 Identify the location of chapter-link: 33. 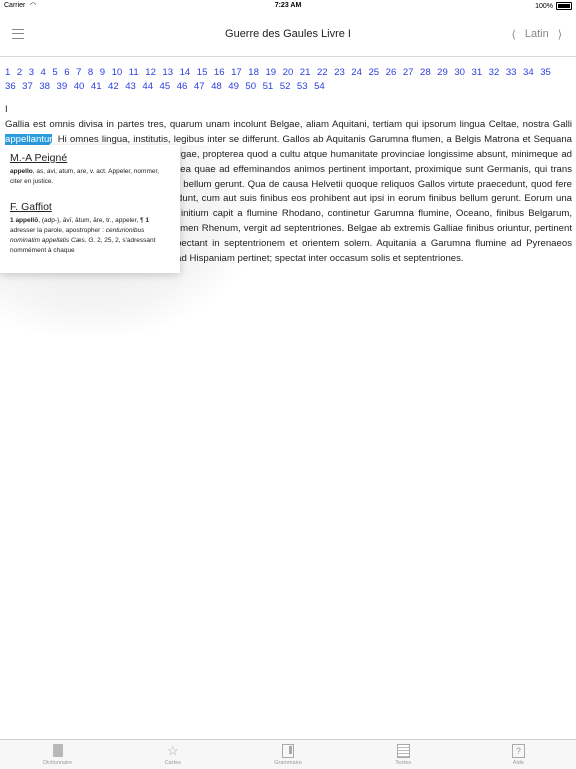
(511, 73).